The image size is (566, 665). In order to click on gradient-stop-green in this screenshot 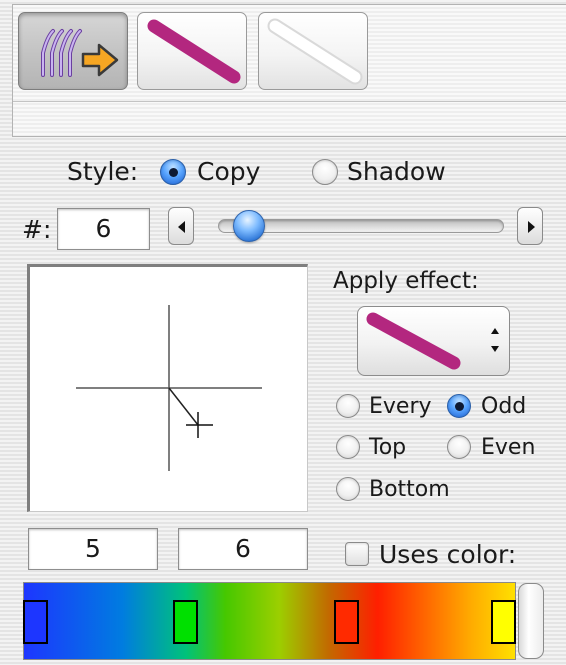, I will do `click(185, 622)`.